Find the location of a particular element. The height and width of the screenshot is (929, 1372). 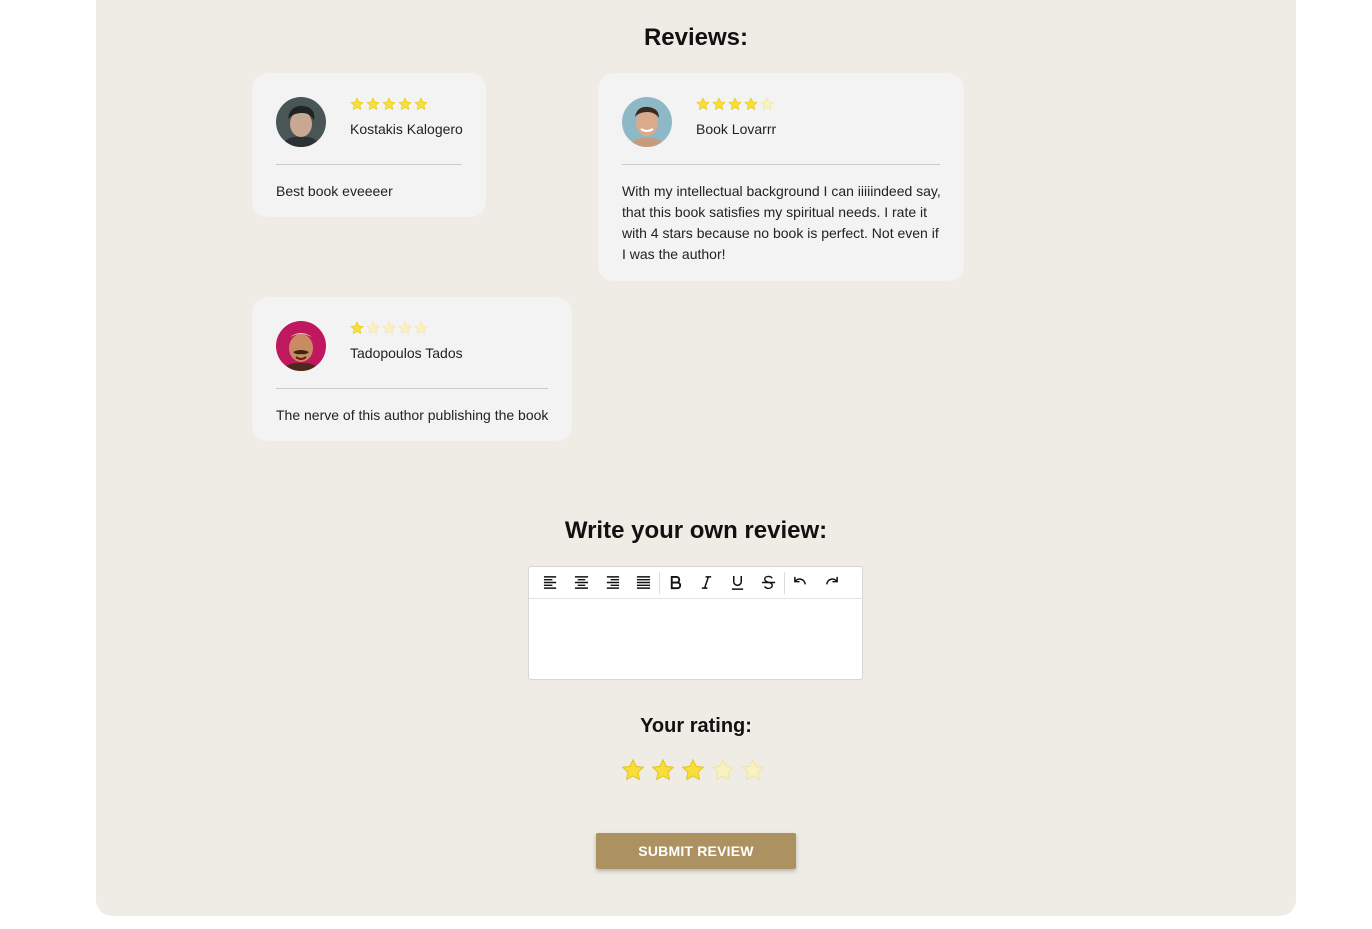

review-editor is located at coordinates (695, 623).